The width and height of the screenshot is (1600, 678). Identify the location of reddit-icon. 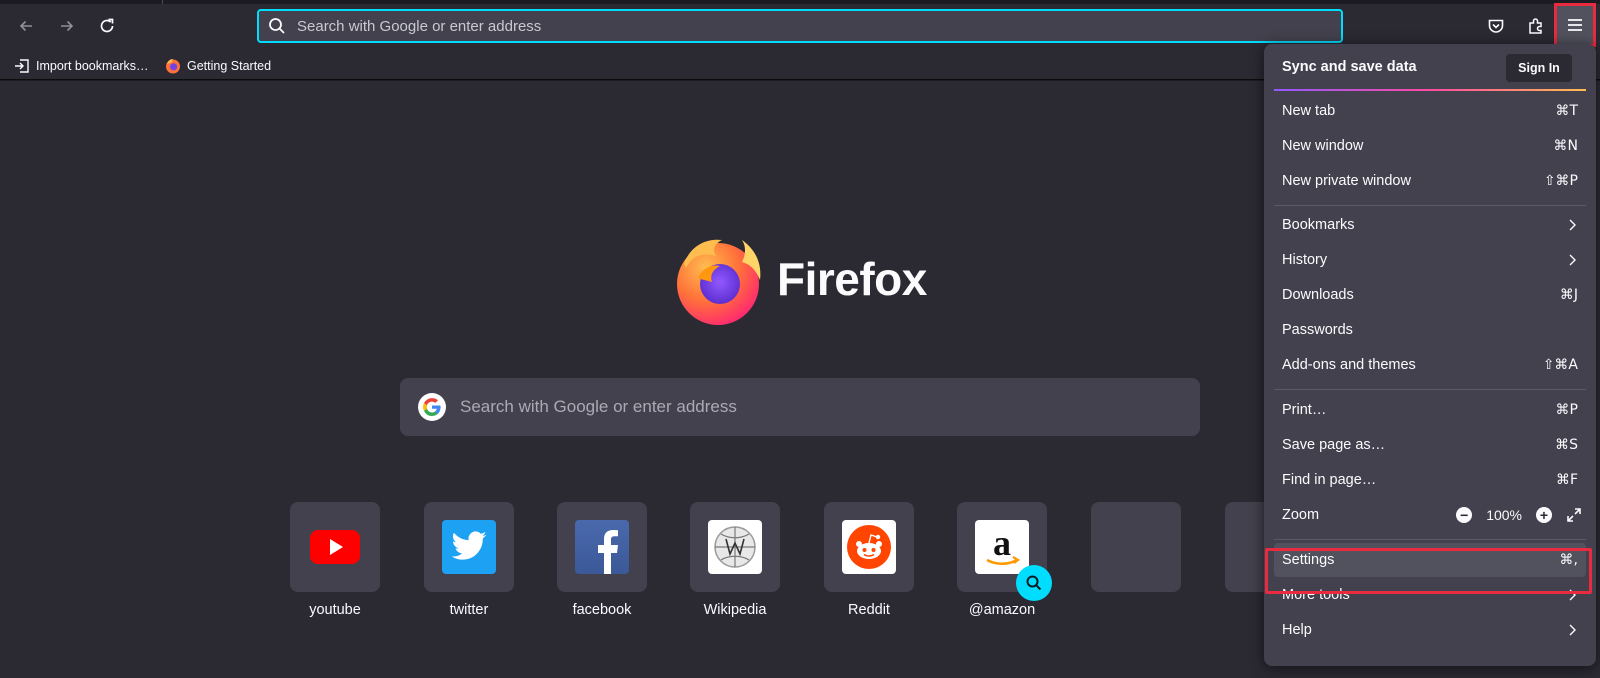
(869, 547).